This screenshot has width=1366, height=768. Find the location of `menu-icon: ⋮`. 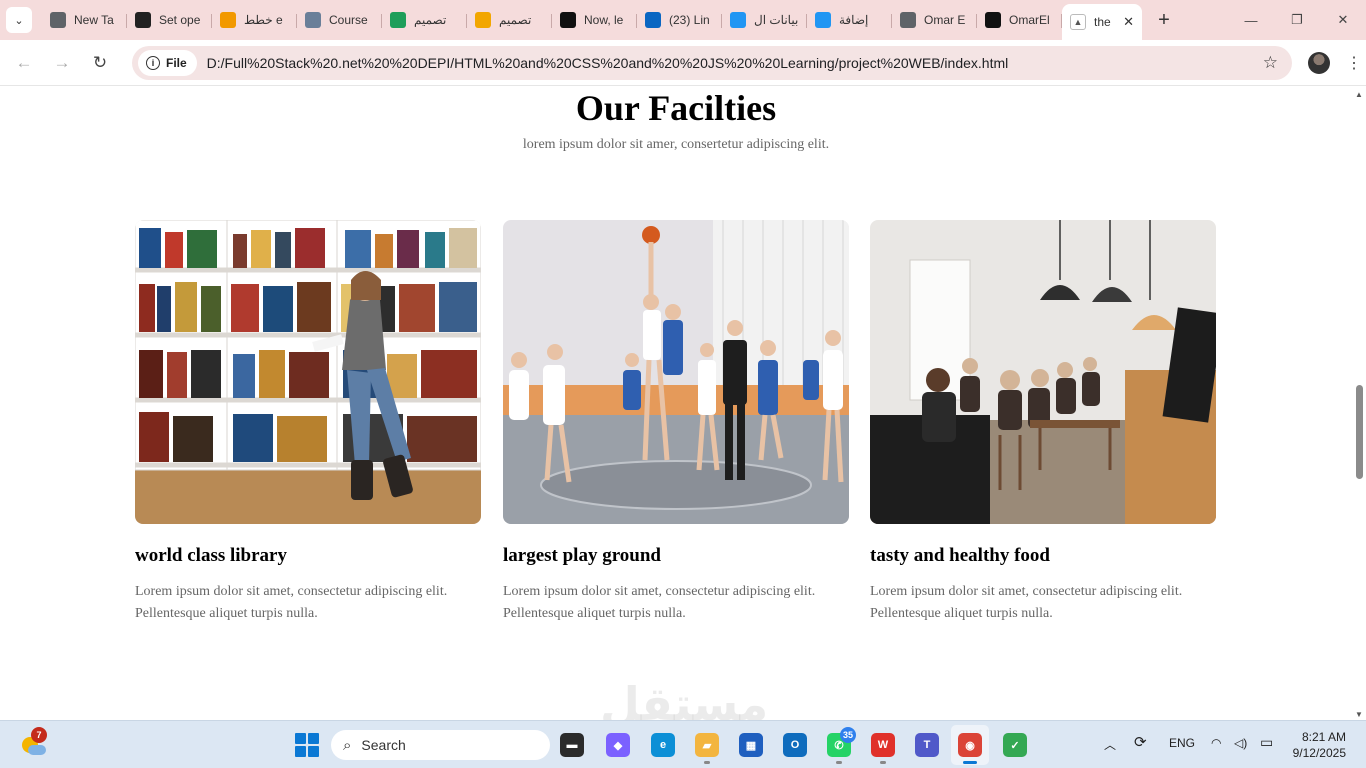

menu-icon: ⋮ is located at coordinates (1354, 63).